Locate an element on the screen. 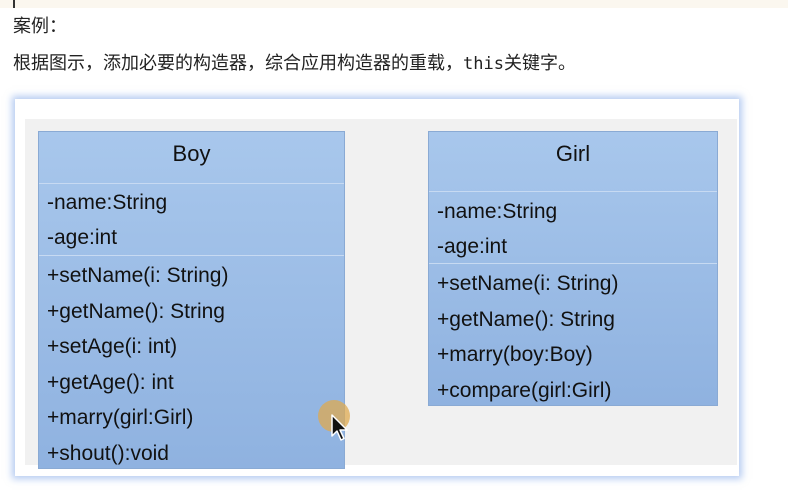  uml-class-title: Girl is located at coordinates (573, 162).